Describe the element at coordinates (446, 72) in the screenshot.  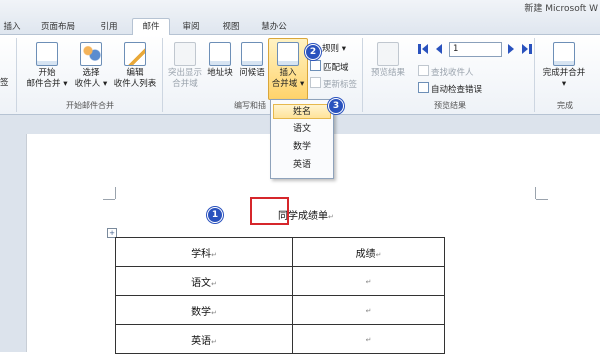
I see `find-recipient-button: 查找收件人` at that location.